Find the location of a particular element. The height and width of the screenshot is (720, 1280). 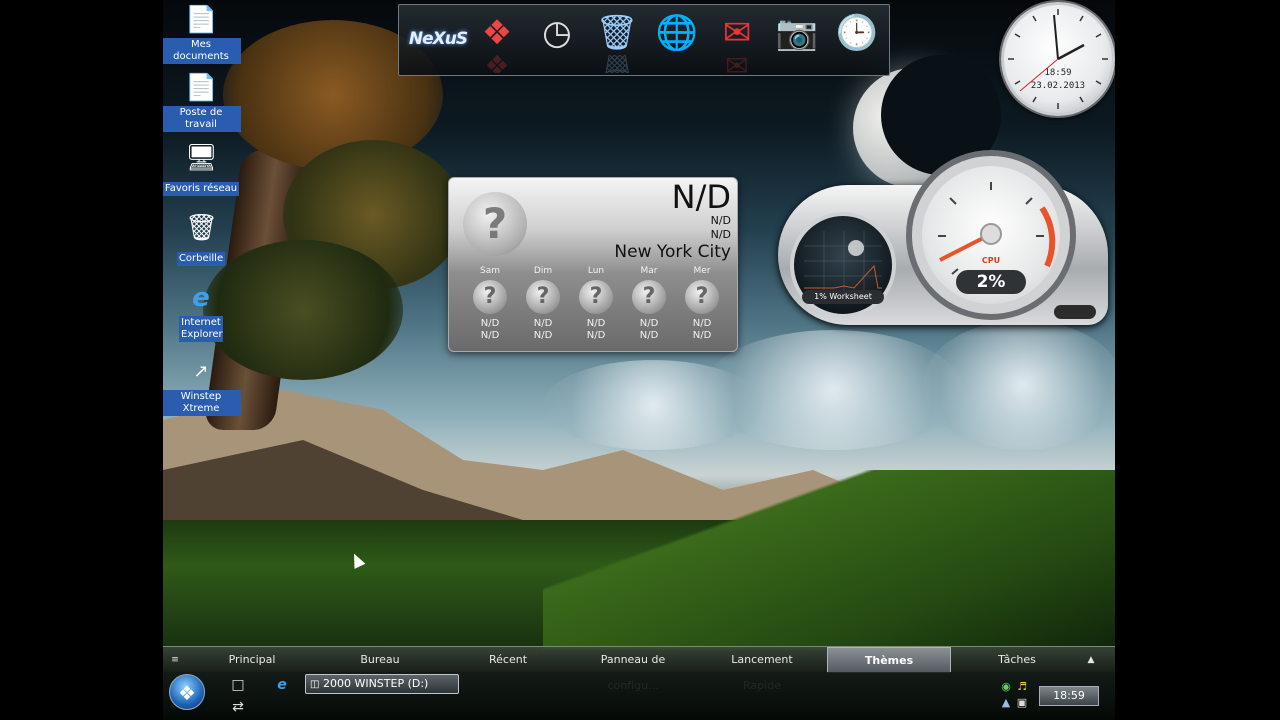

cpu-meter-widget: 1% Worksheet CPU 2% is located at coordinates (943, 240).